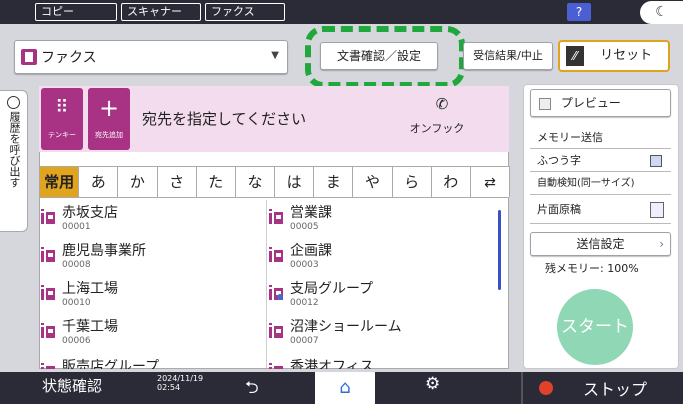 The height and width of the screenshot is (404, 683). I want to click on stop-button: ストップ, so click(602, 388).